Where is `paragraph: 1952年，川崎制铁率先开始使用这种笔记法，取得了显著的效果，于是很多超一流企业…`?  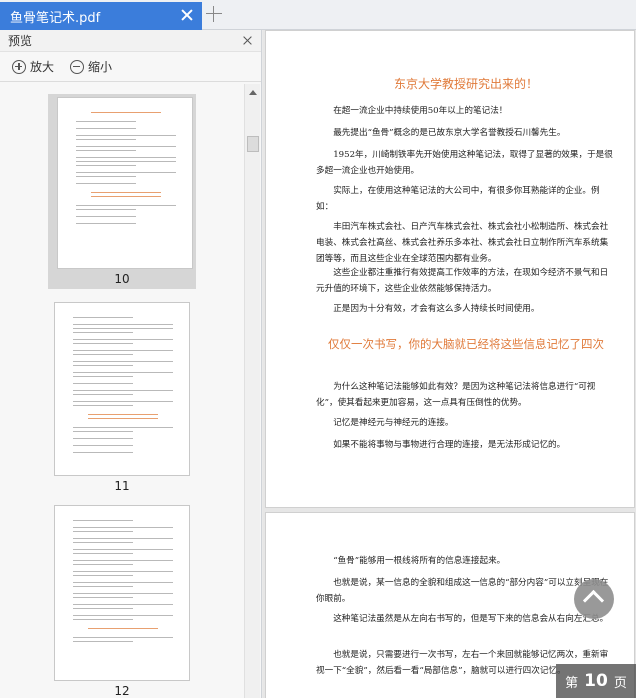
paragraph: 1952年，川崎制铁率先开始使用这种笔记法，取得了显著的效果，于是很多超一流企业… is located at coordinates (464, 163).